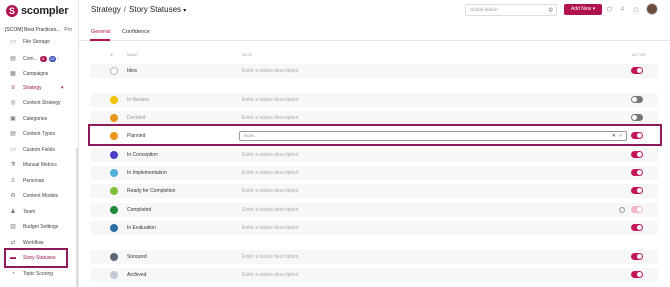 This screenshot has height=287, width=670. I want to click on sort-icon: ⇅, so click(111, 55).